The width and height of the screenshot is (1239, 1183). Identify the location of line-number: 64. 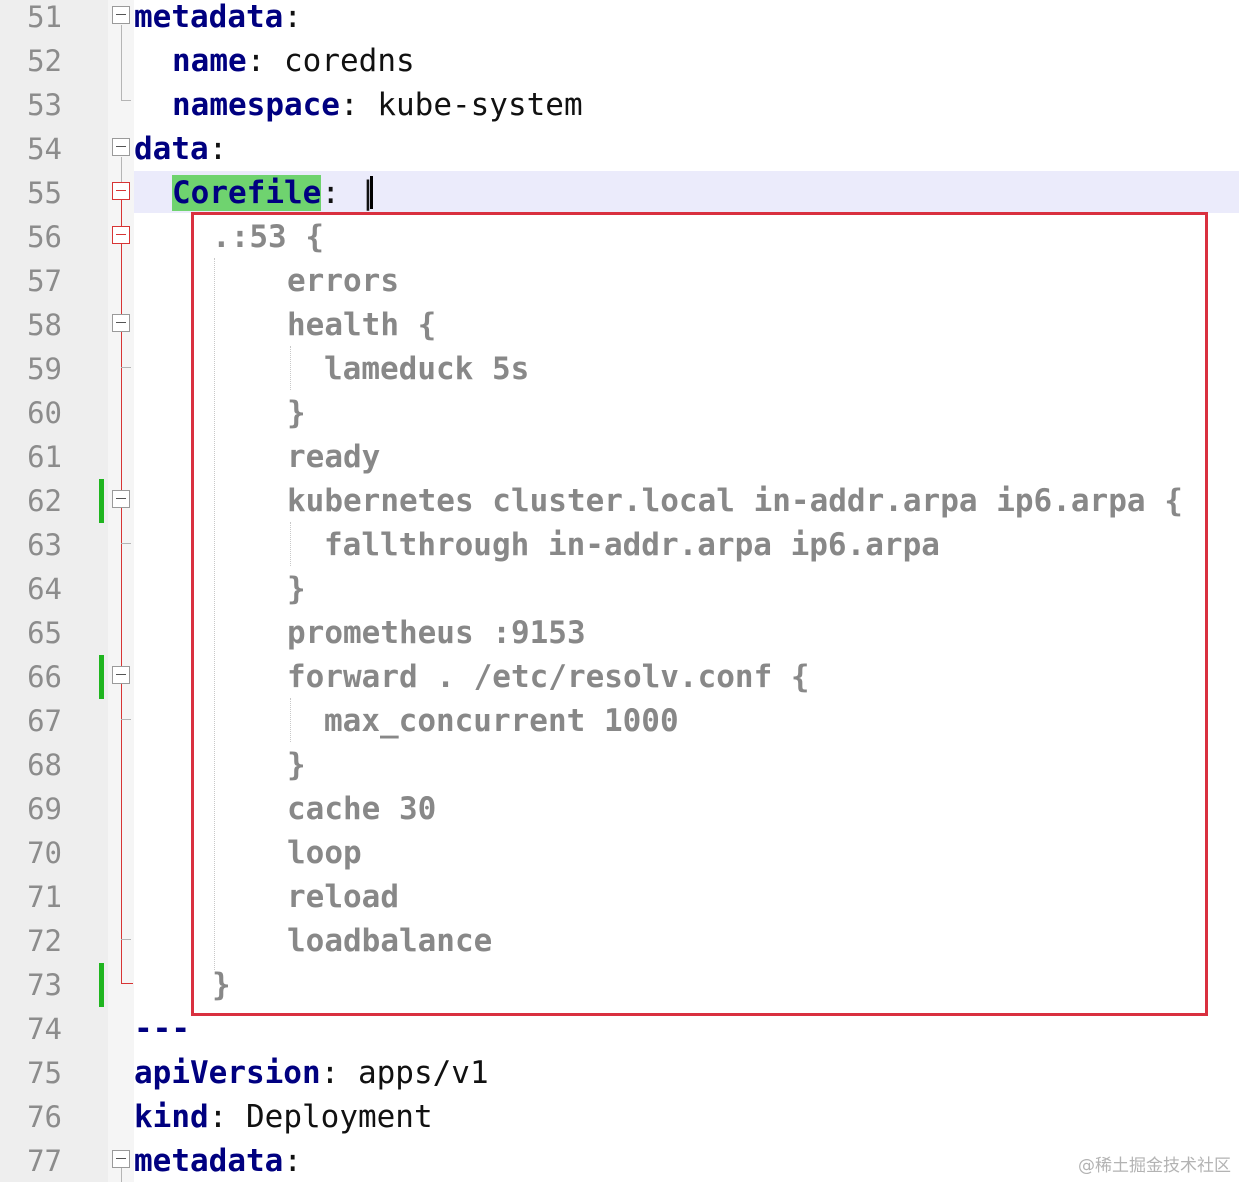
(44, 589).